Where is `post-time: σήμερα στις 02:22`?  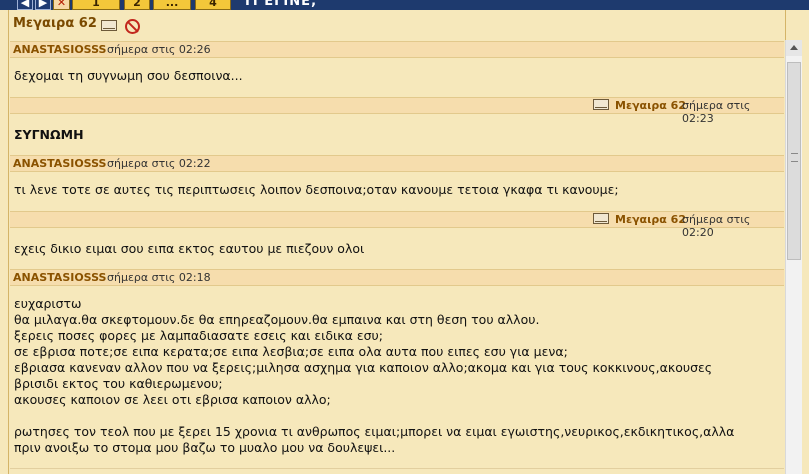
post-time: σήμερα στις 02:22 is located at coordinates (159, 163).